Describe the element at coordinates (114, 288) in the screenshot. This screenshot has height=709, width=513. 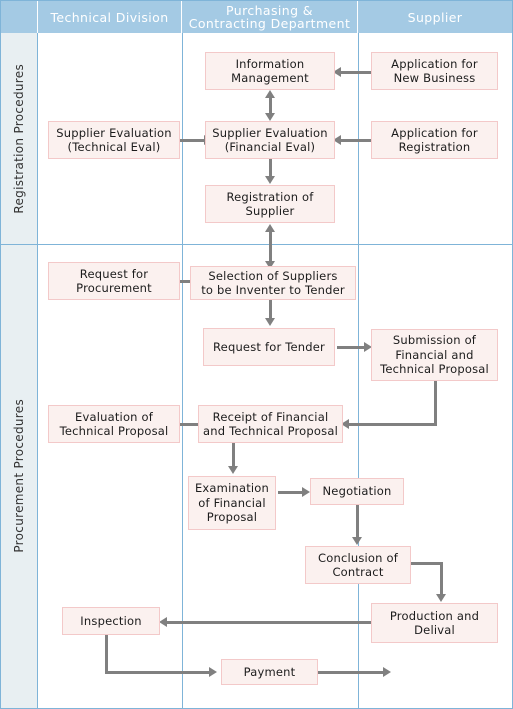
I see `node-label-line: Procurement` at that location.